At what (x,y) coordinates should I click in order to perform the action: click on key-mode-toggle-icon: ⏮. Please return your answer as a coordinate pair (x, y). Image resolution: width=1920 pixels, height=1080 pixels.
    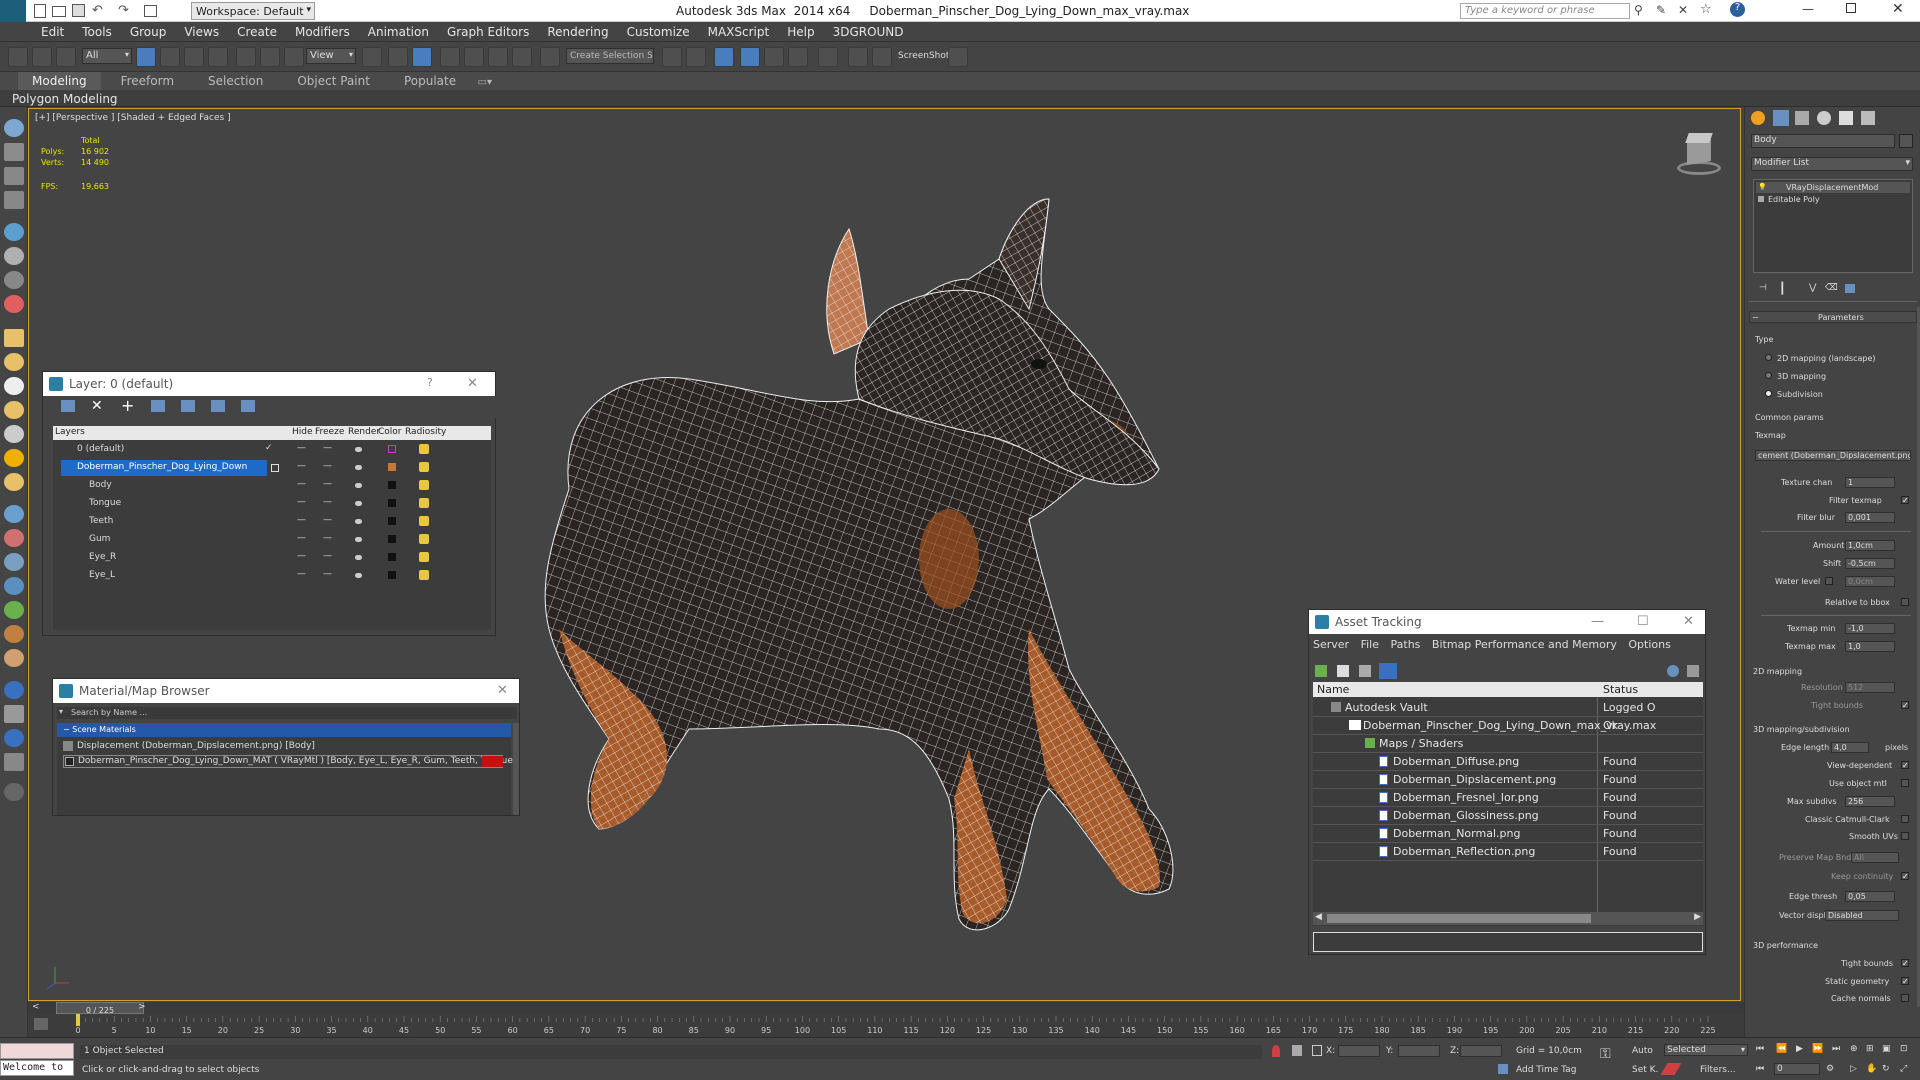
    Looking at the image, I should click on (1760, 1069).